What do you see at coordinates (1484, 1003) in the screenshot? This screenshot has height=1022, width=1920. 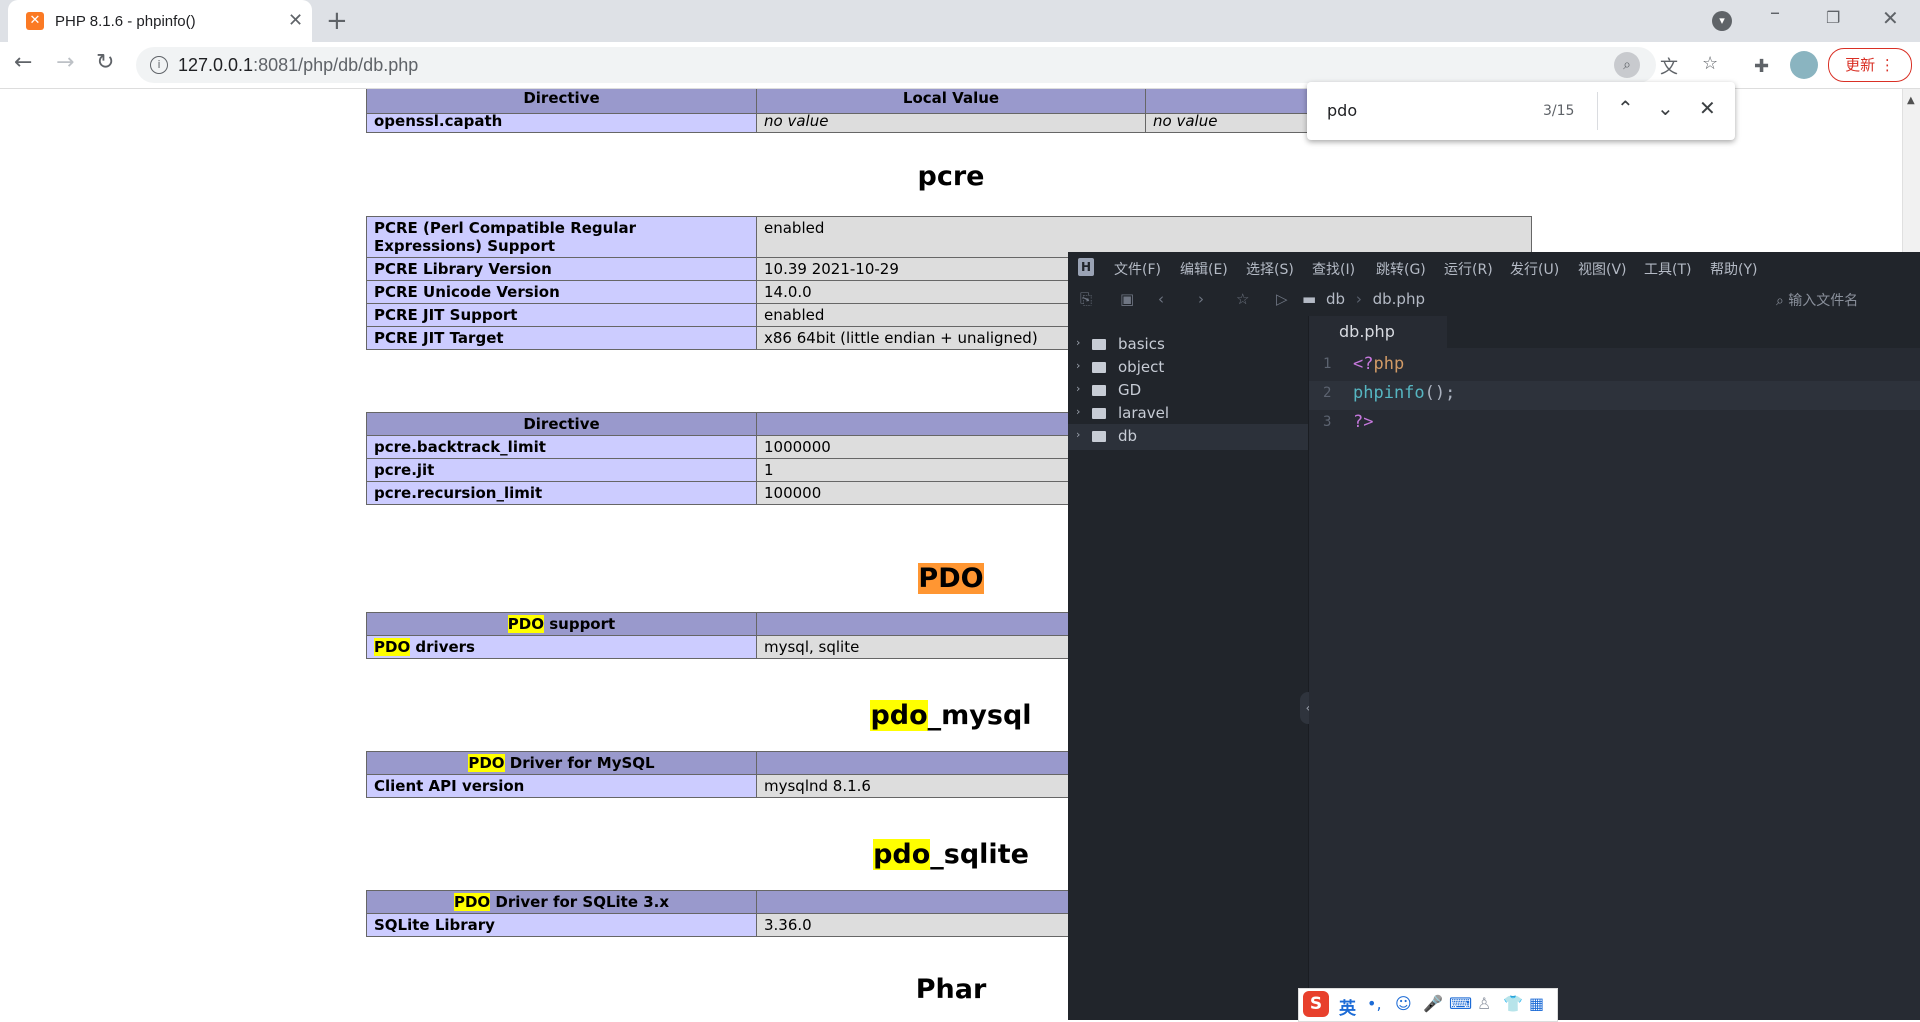 I see `ime-user-icon: ♙` at bounding box center [1484, 1003].